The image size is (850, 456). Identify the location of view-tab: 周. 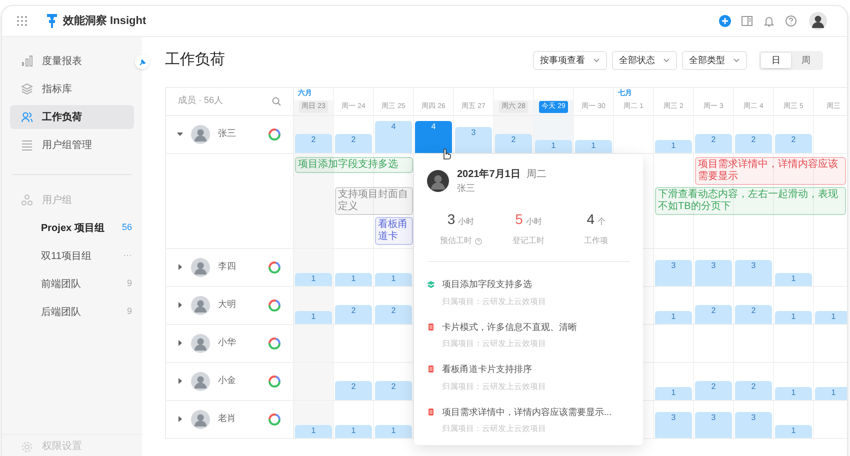
(806, 60).